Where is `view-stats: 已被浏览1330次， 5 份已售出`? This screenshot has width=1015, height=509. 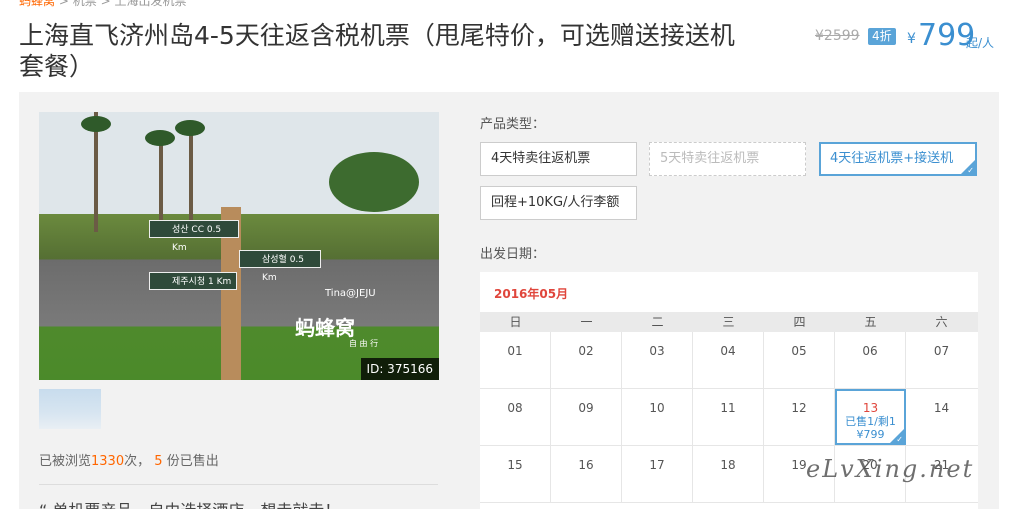 view-stats: 已被浏览1330次， 5 份已售出 is located at coordinates (129, 459).